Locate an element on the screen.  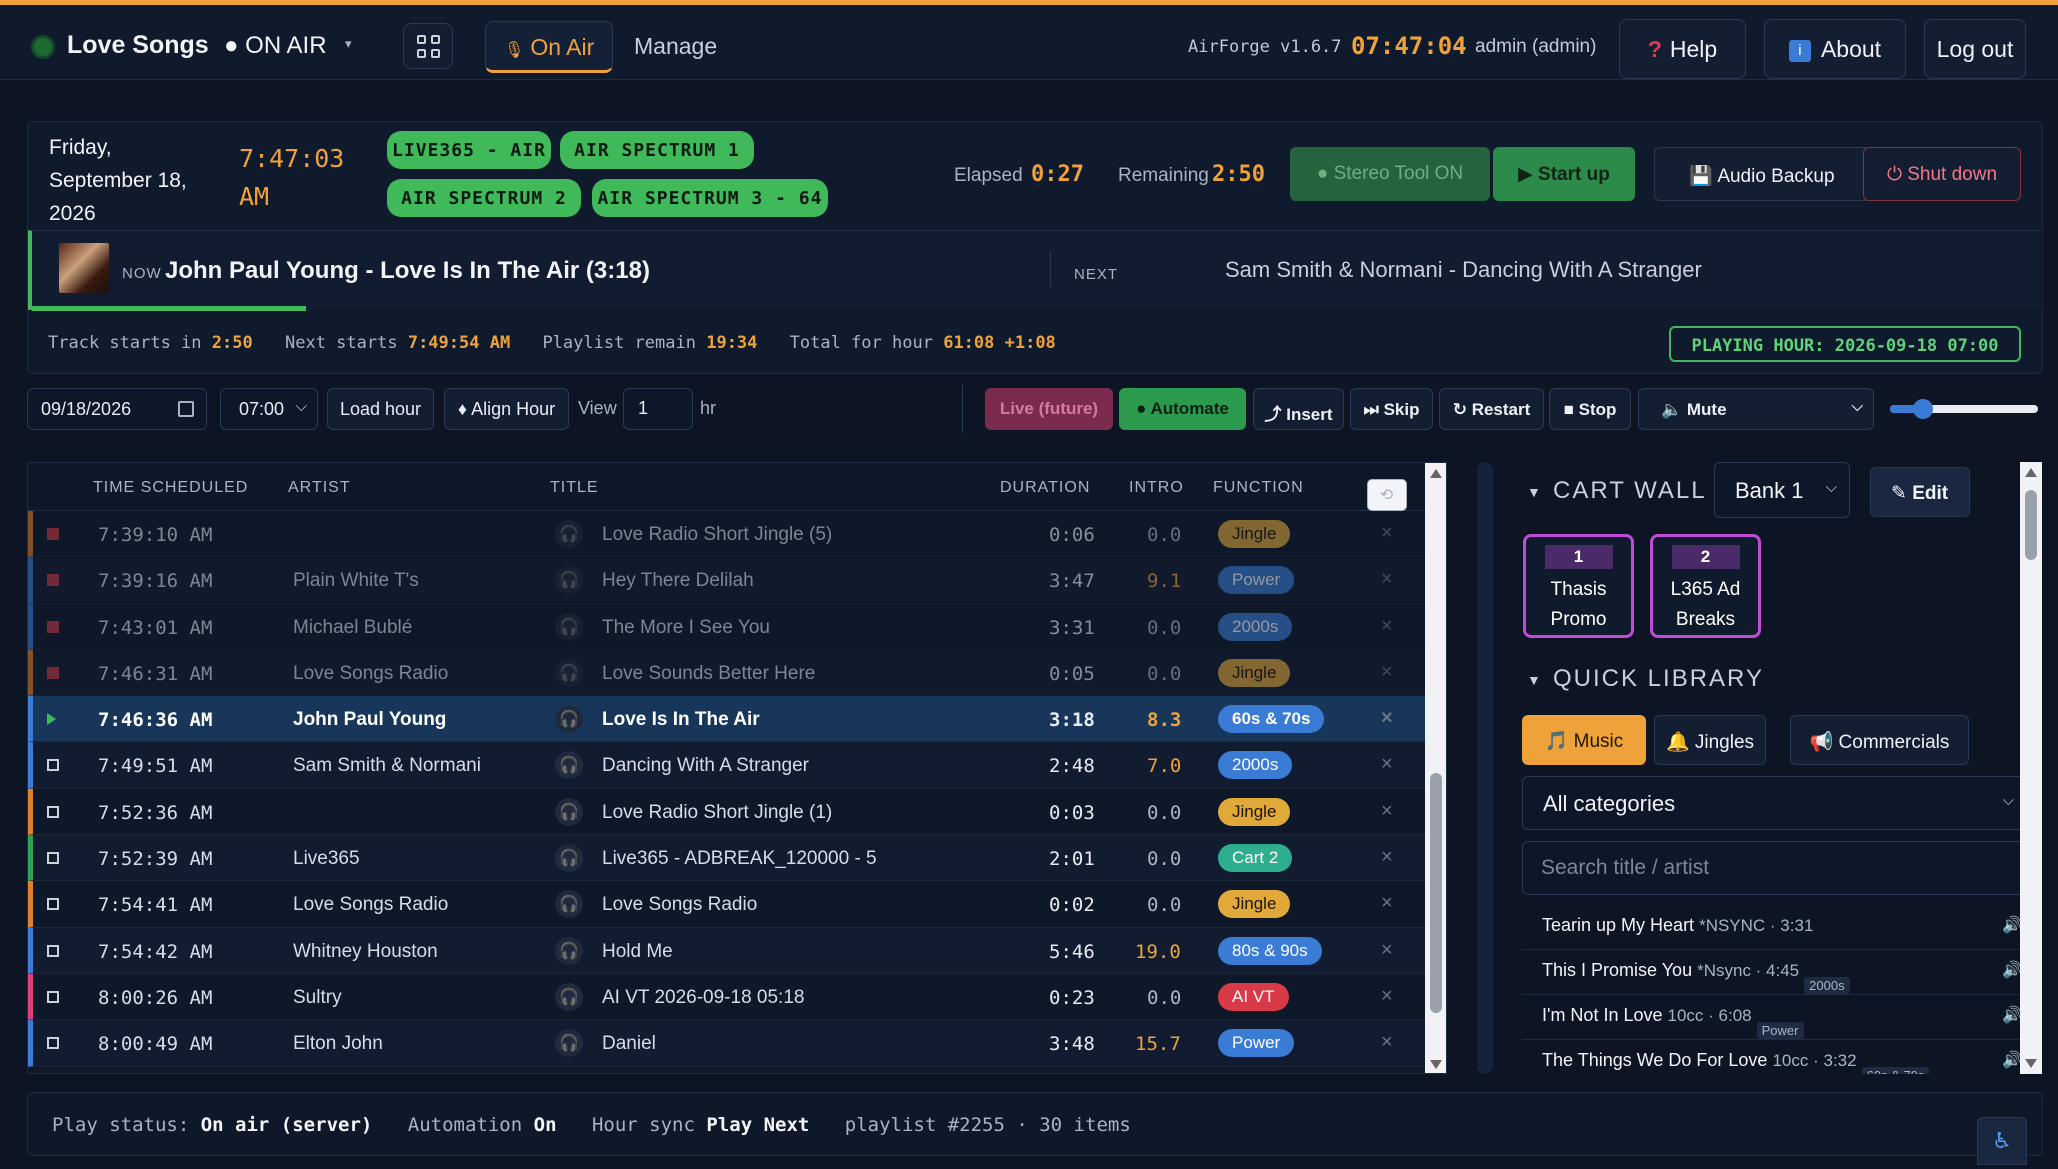
bank-select: Bank 1 ⌵ is located at coordinates (1782, 490).